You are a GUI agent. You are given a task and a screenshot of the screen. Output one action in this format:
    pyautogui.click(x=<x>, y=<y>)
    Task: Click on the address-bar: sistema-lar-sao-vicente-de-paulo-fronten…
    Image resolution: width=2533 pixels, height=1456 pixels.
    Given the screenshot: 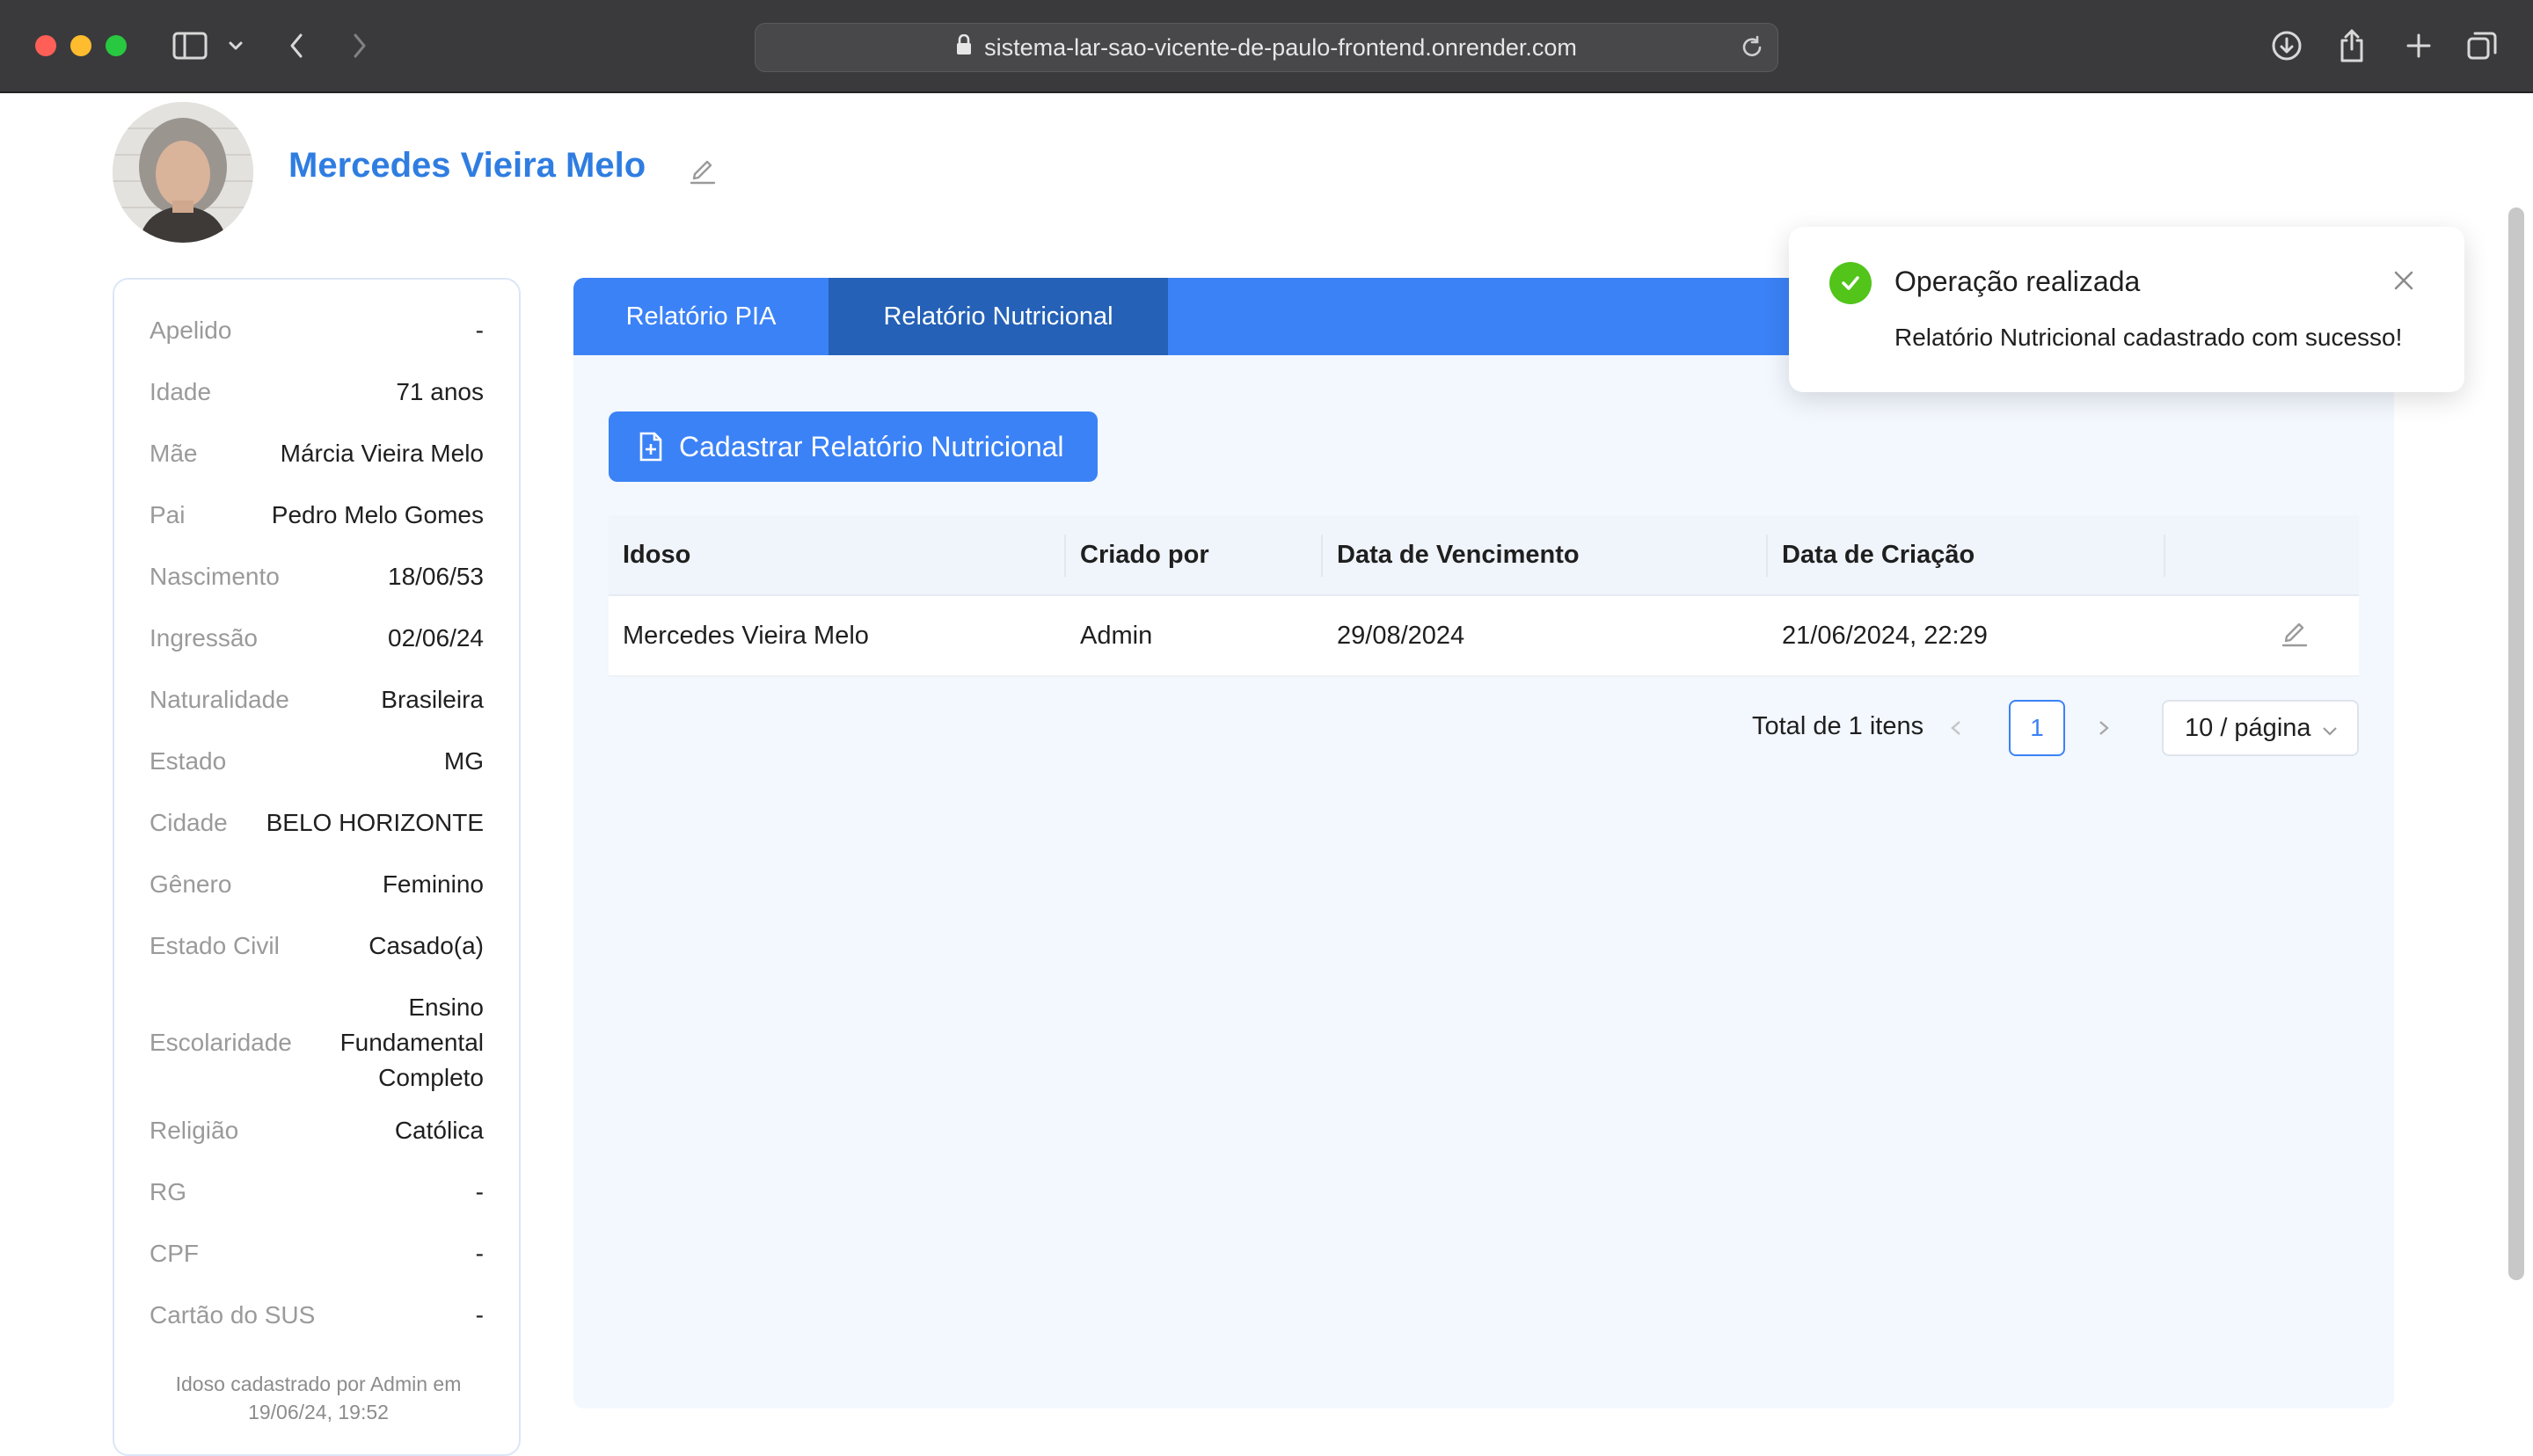 What is the action you would take?
    pyautogui.click(x=1266, y=47)
    